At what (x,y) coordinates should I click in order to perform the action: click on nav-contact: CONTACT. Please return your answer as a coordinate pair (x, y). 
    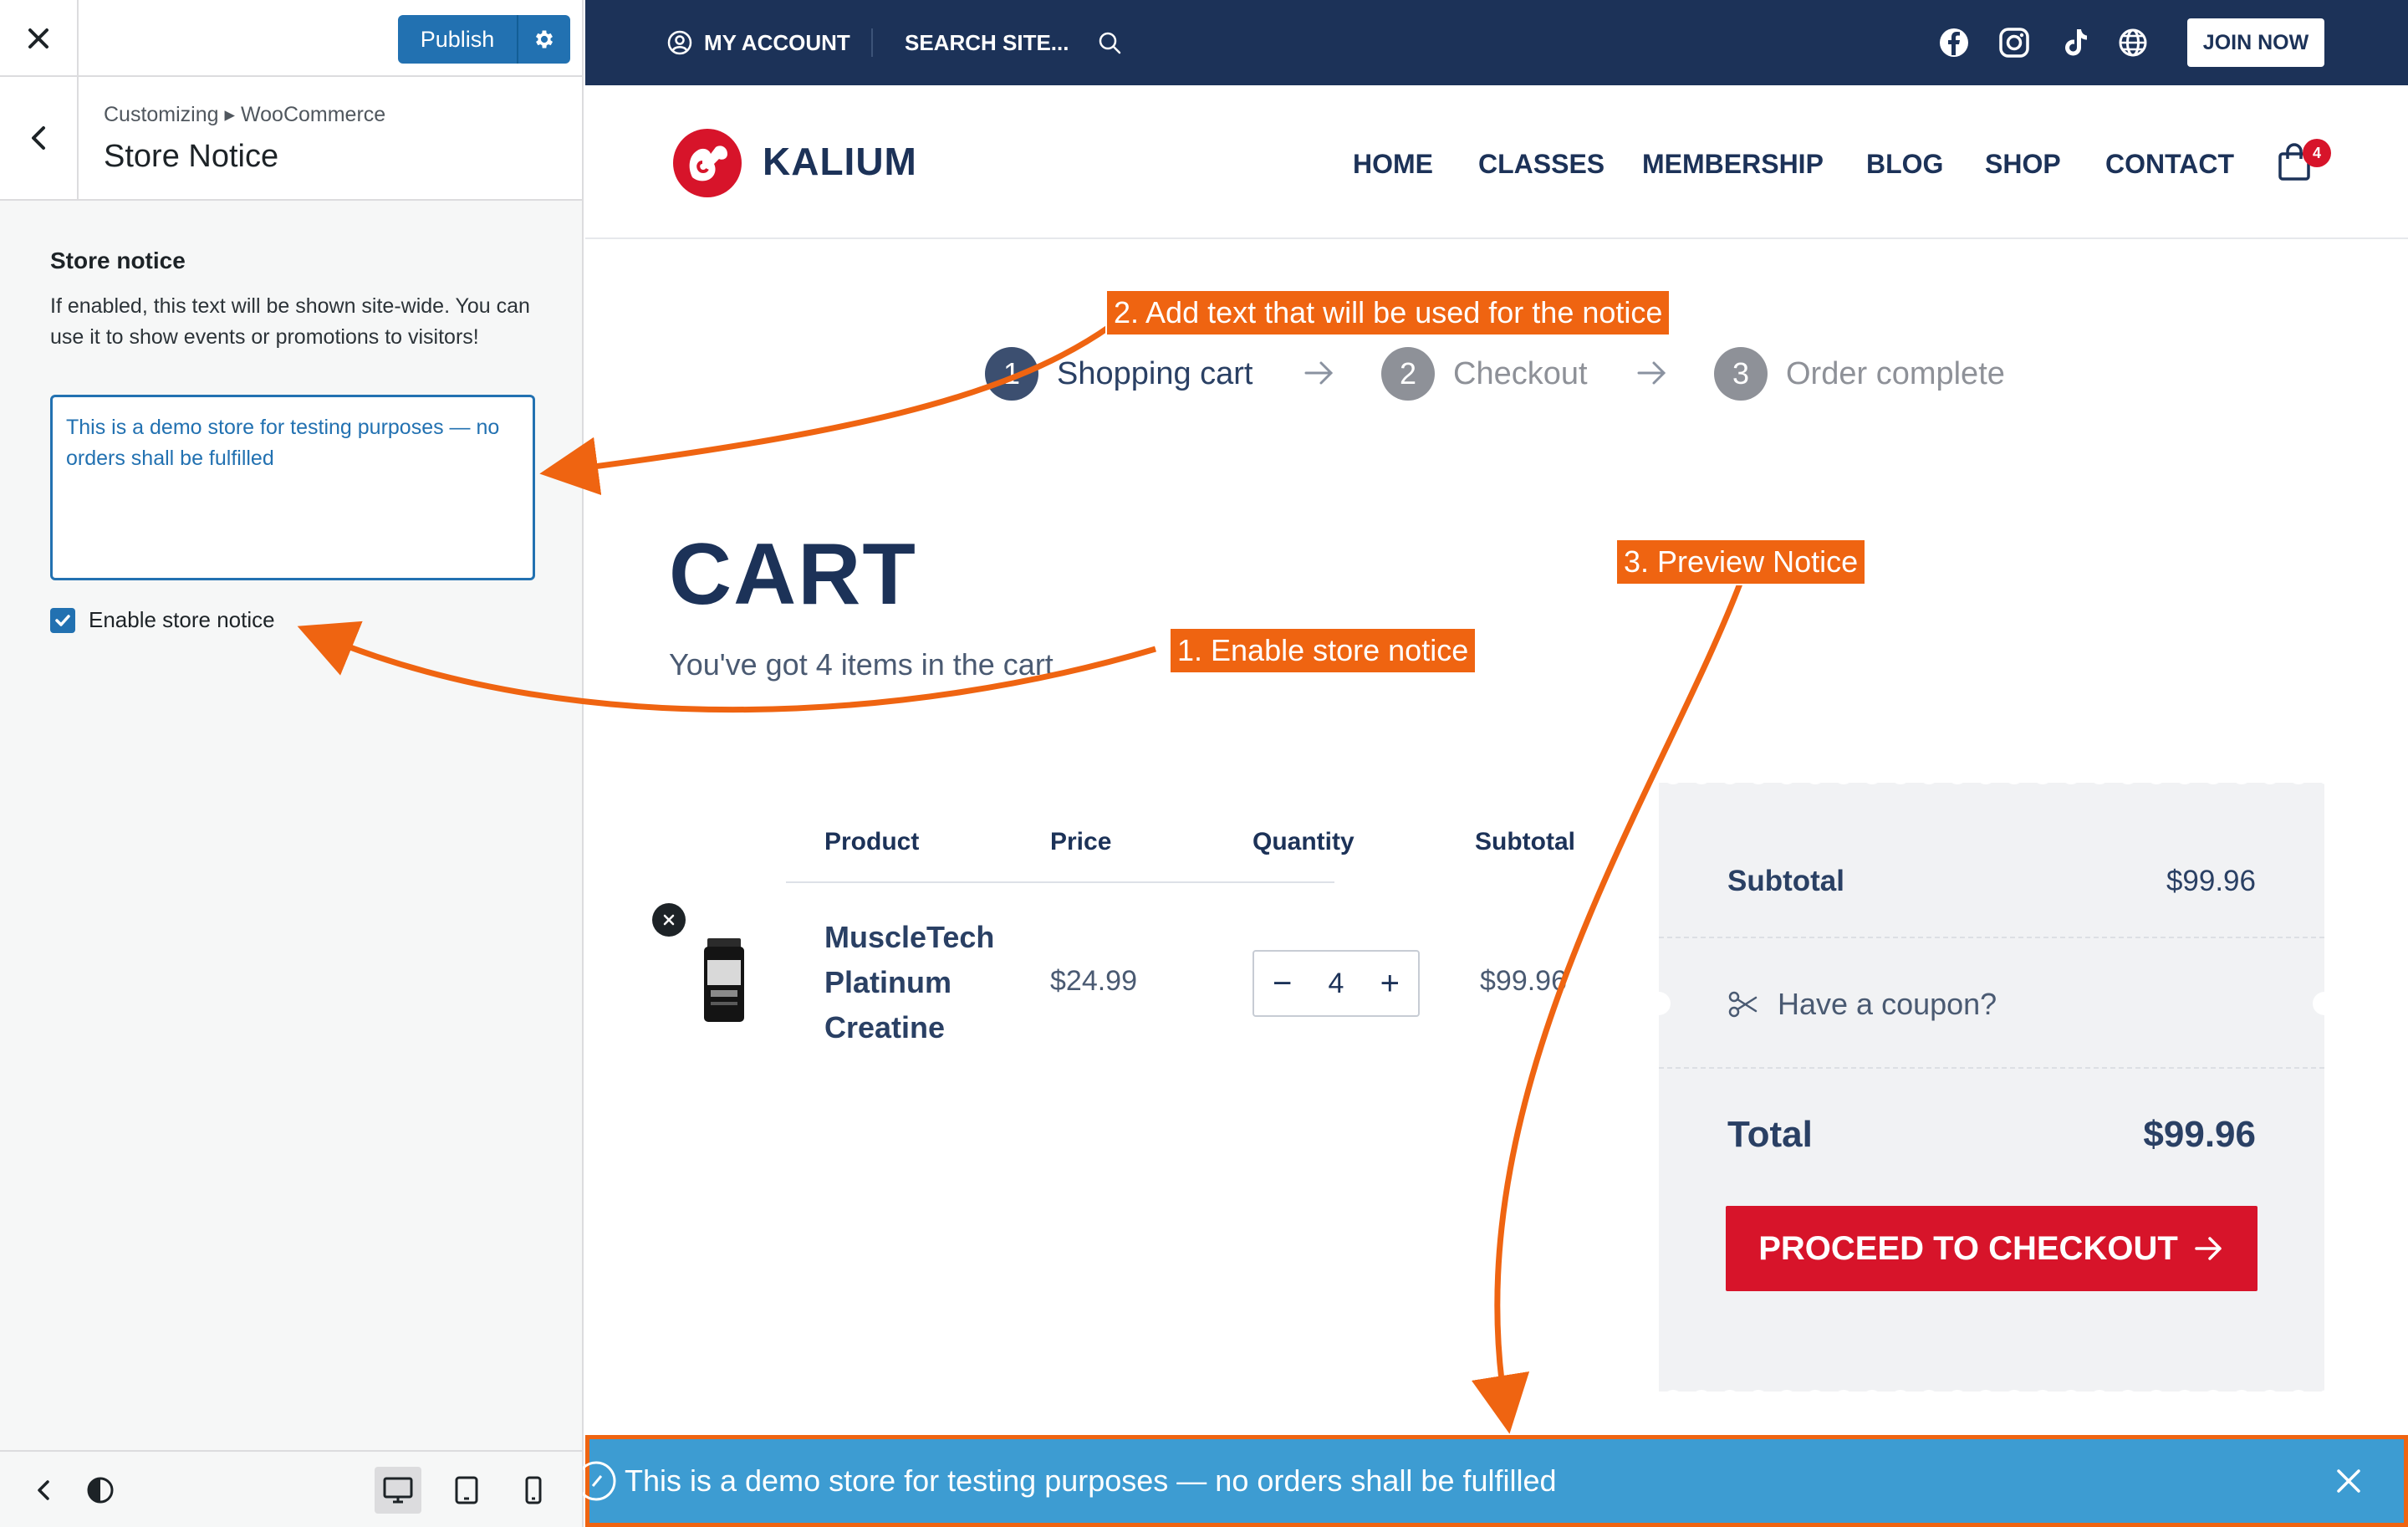
    Looking at the image, I should click on (2170, 165).